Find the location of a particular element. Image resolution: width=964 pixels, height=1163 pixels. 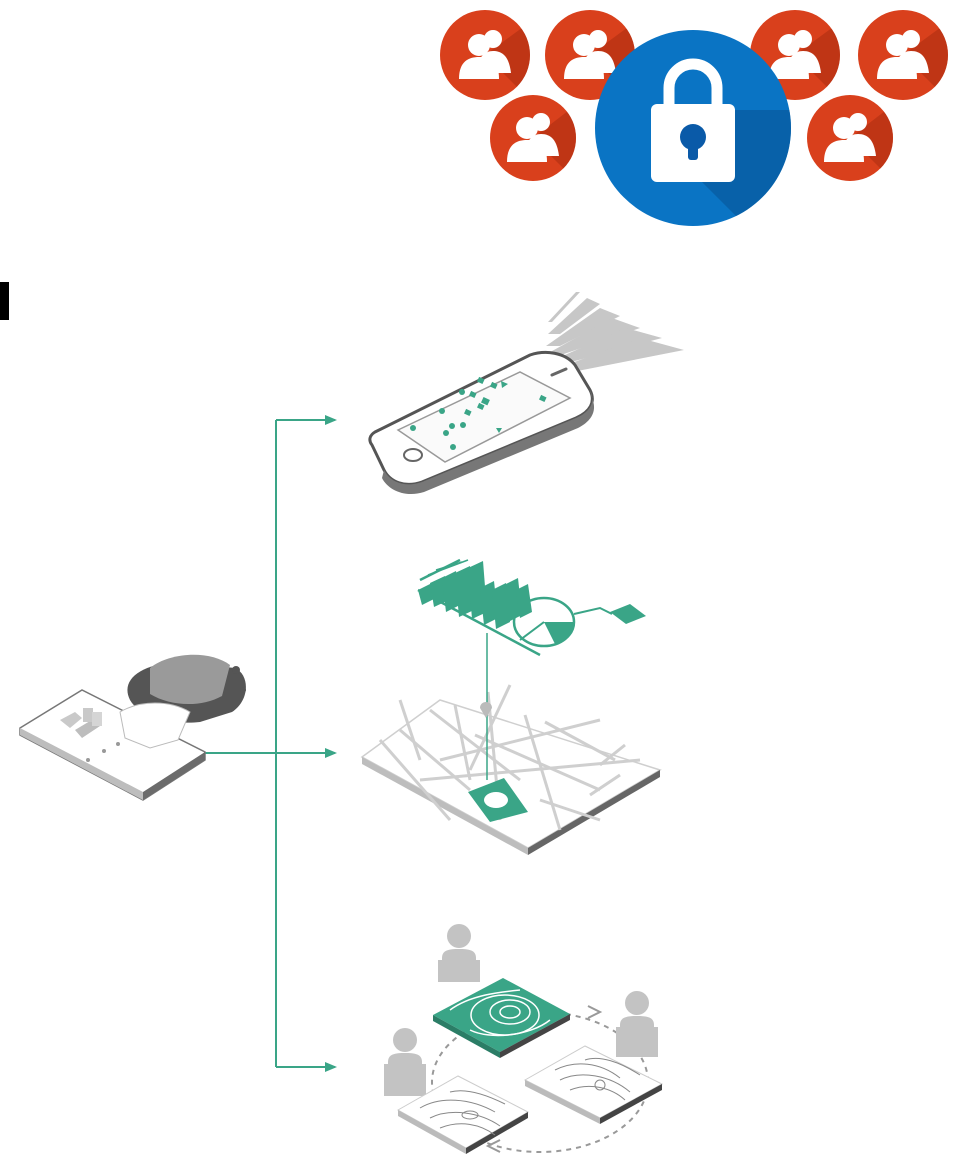

connector-lines is located at coordinates (268, 743).